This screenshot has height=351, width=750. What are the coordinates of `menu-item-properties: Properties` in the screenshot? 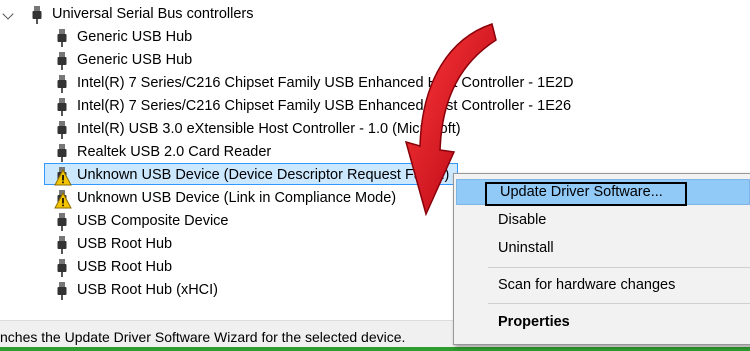 It's located at (602, 322).